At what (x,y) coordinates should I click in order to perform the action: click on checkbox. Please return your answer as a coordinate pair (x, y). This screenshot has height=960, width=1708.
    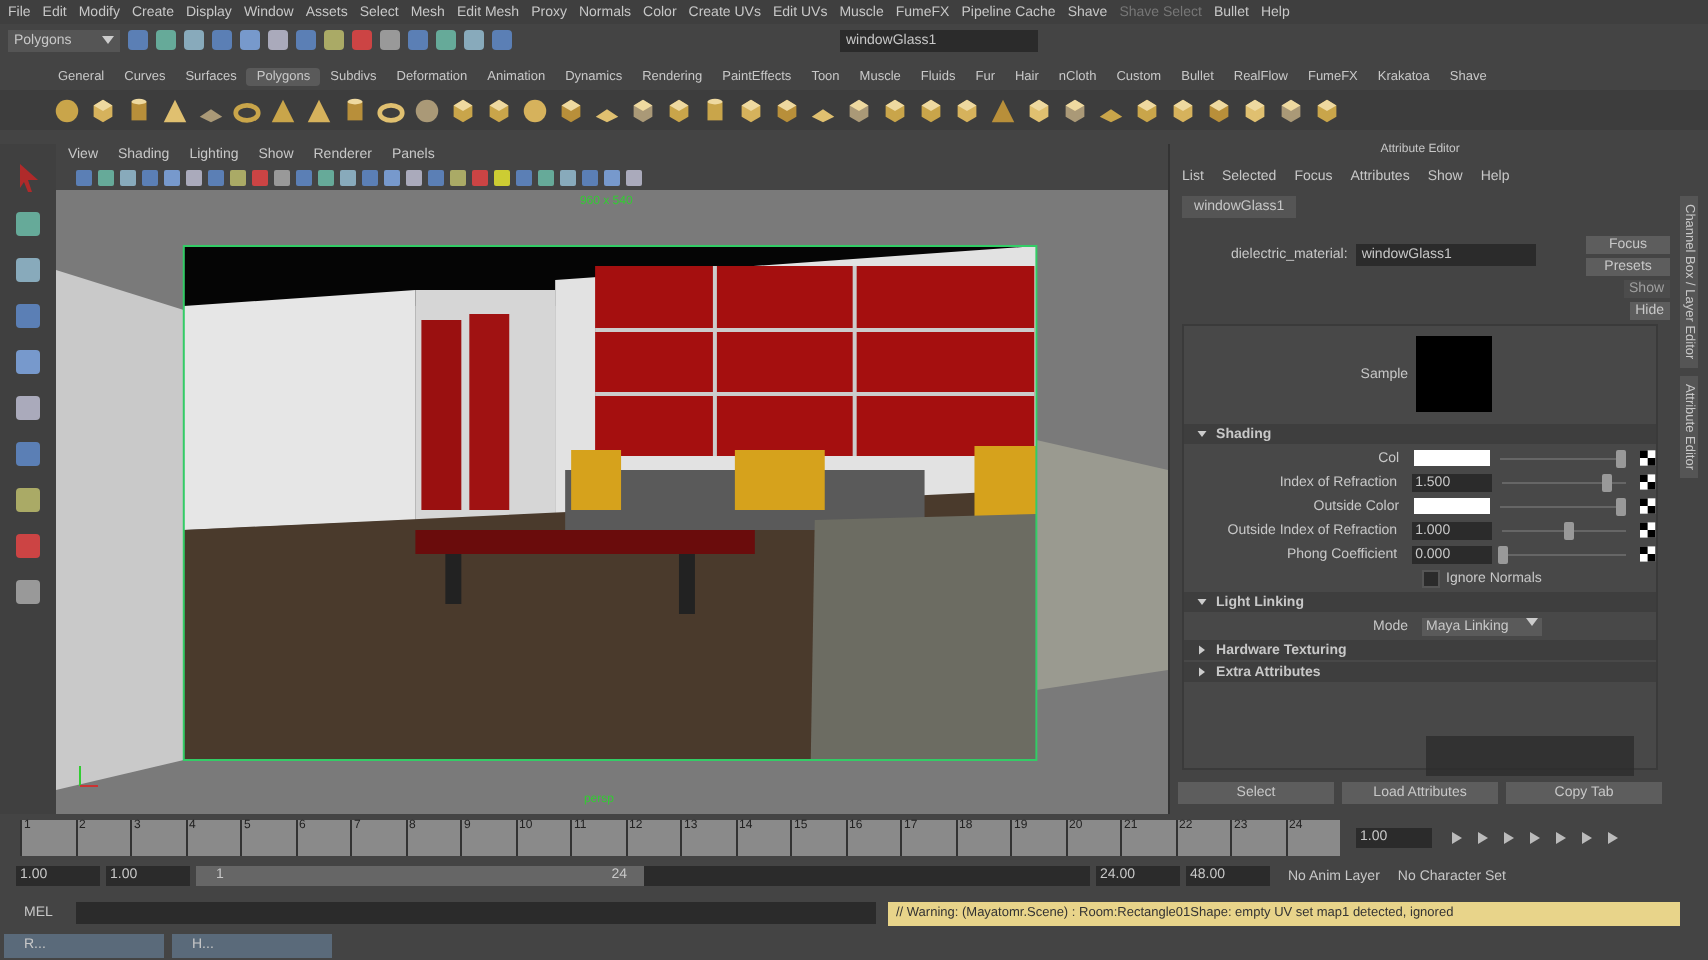
    Looking at the image, I should click on (1431, 578).